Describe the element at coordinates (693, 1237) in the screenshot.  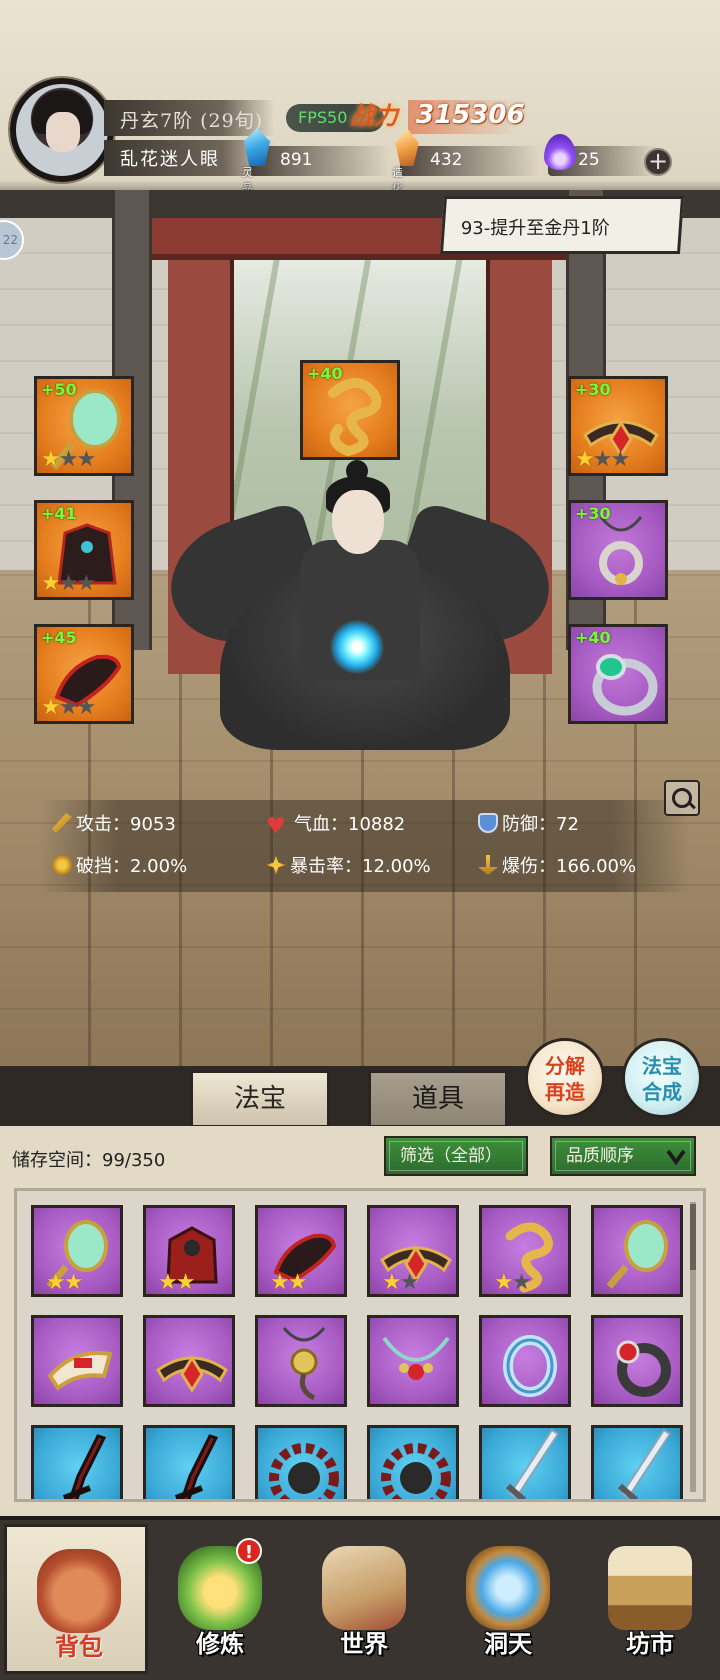
I see `inventory-scroll-thumb` at that location.